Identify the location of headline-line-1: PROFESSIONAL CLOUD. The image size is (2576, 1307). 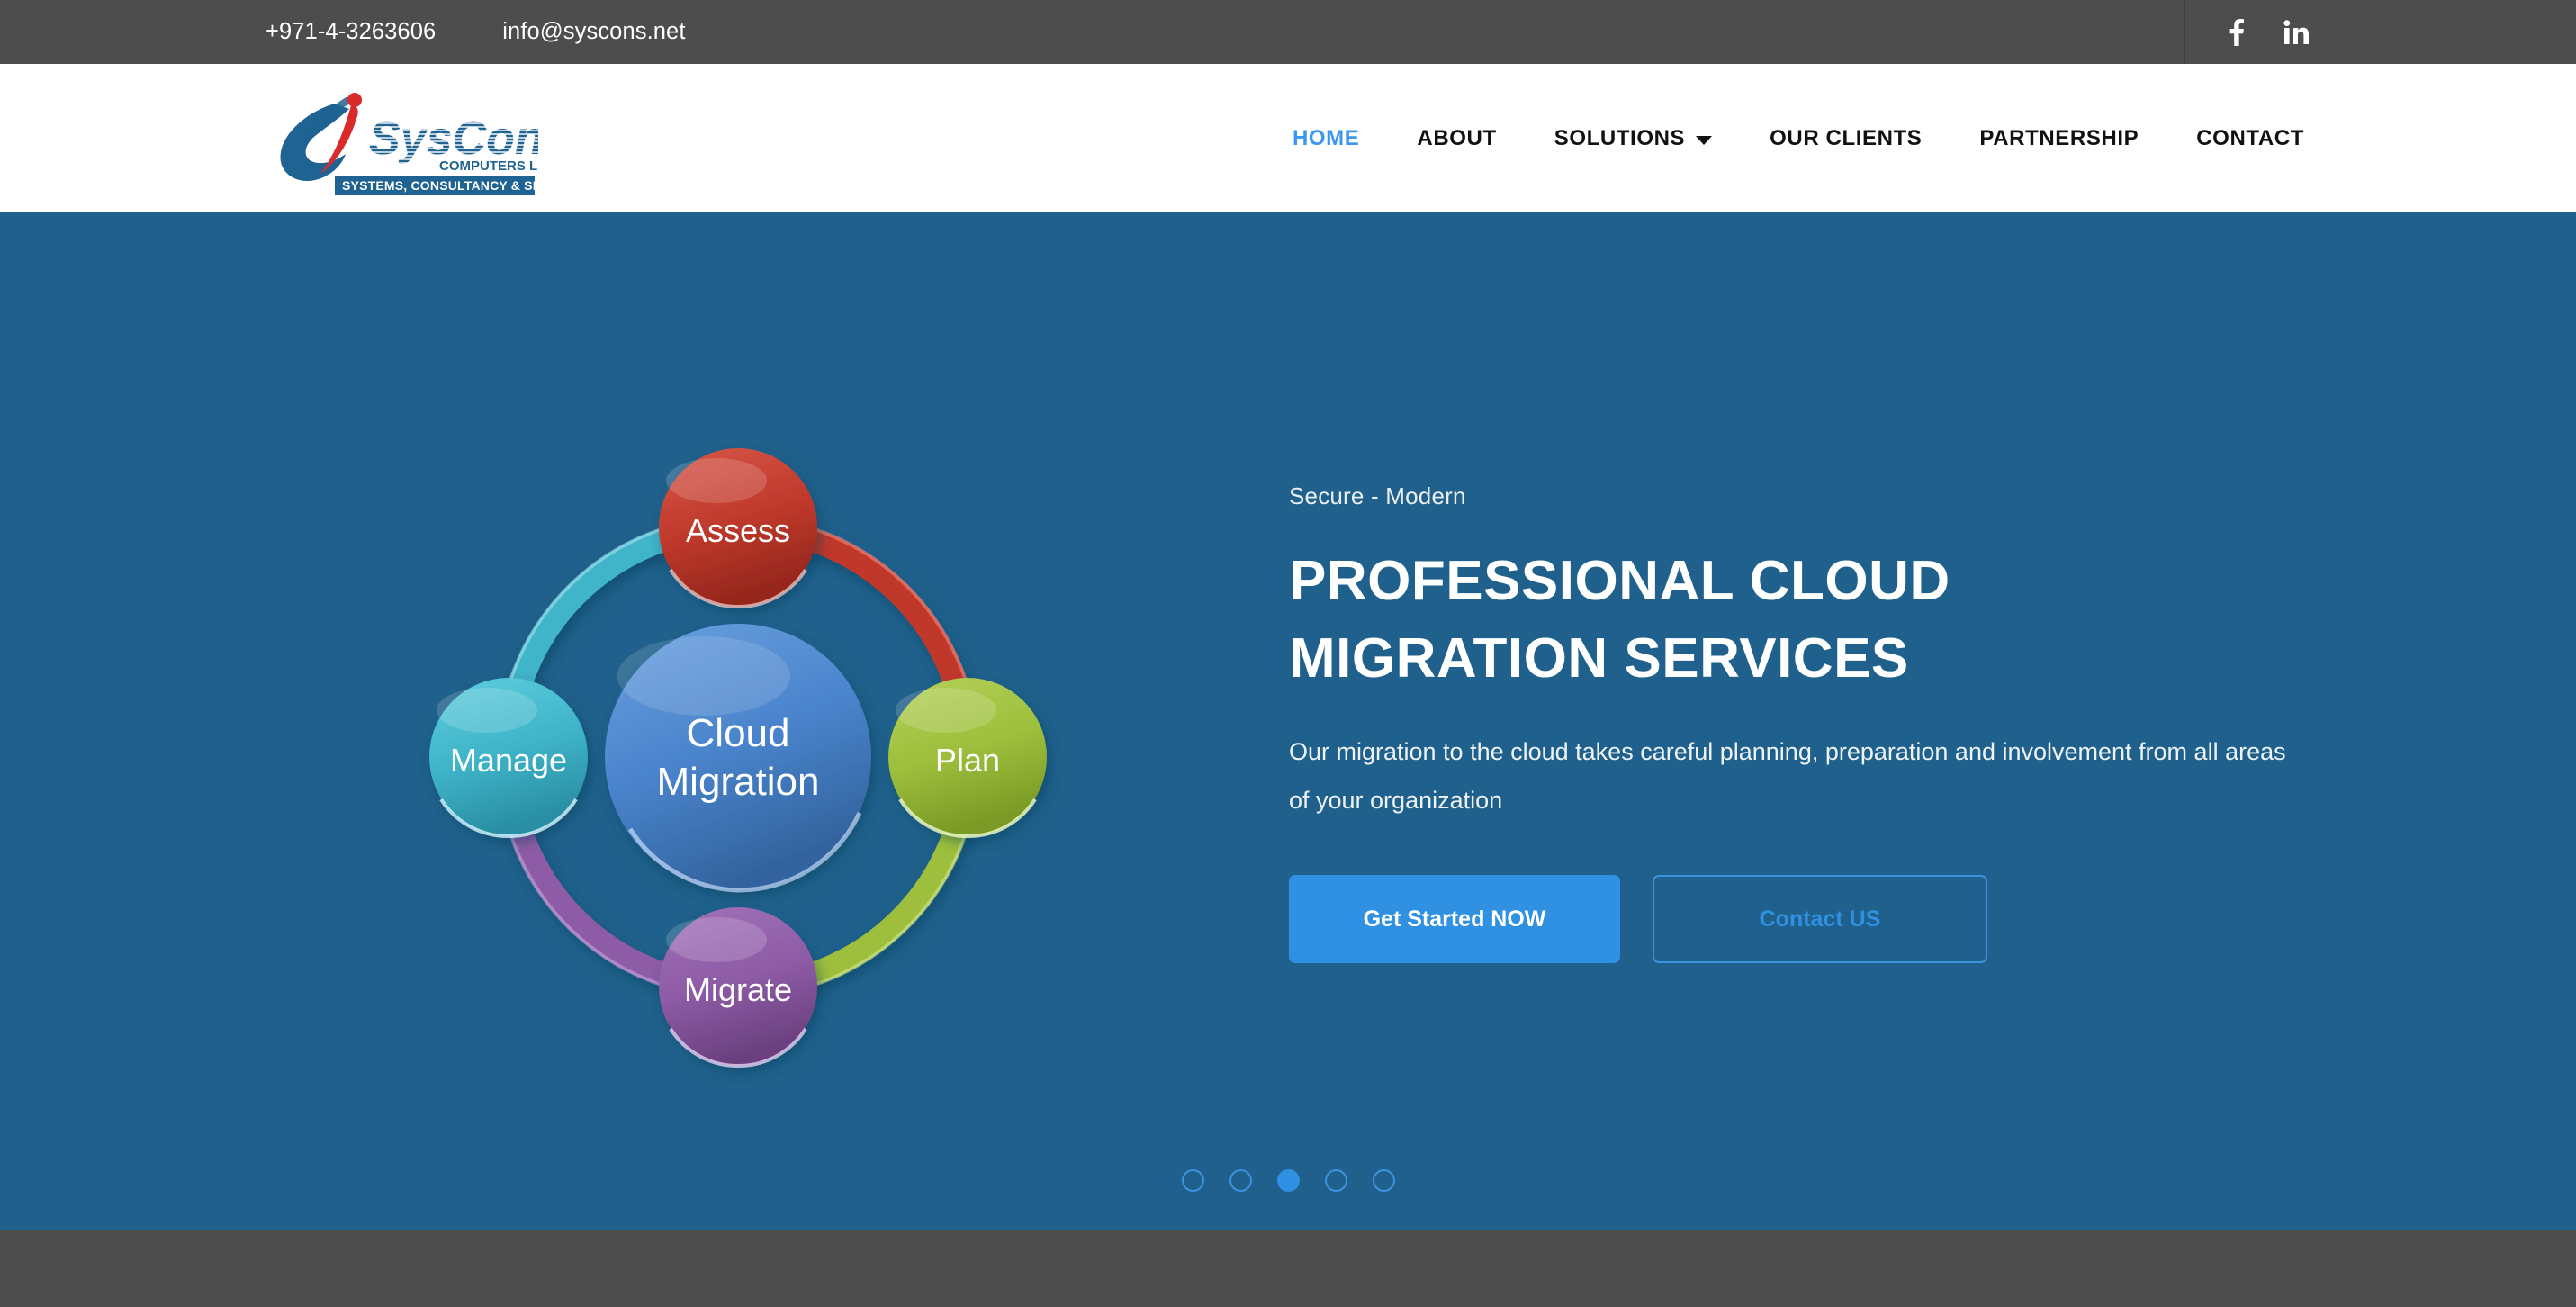
(1619, 581).